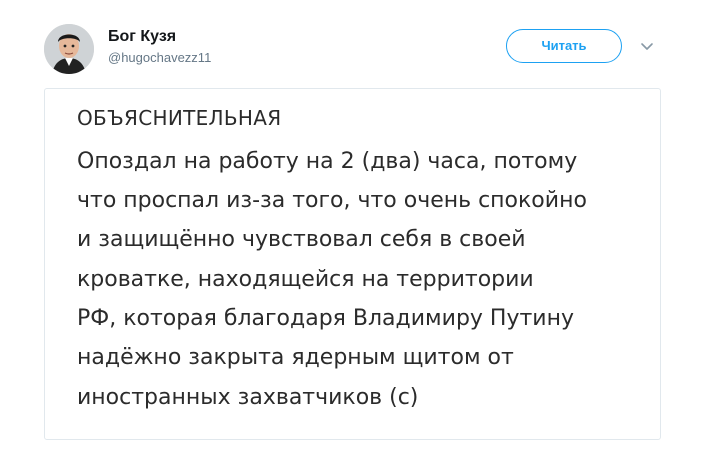 This screenshot has width=702, height=456. Describe the element at coordinates (325, 318) in the screenshot. I see `media-text-line: РФ, которая благодаря Владимиру Путину` at that location.